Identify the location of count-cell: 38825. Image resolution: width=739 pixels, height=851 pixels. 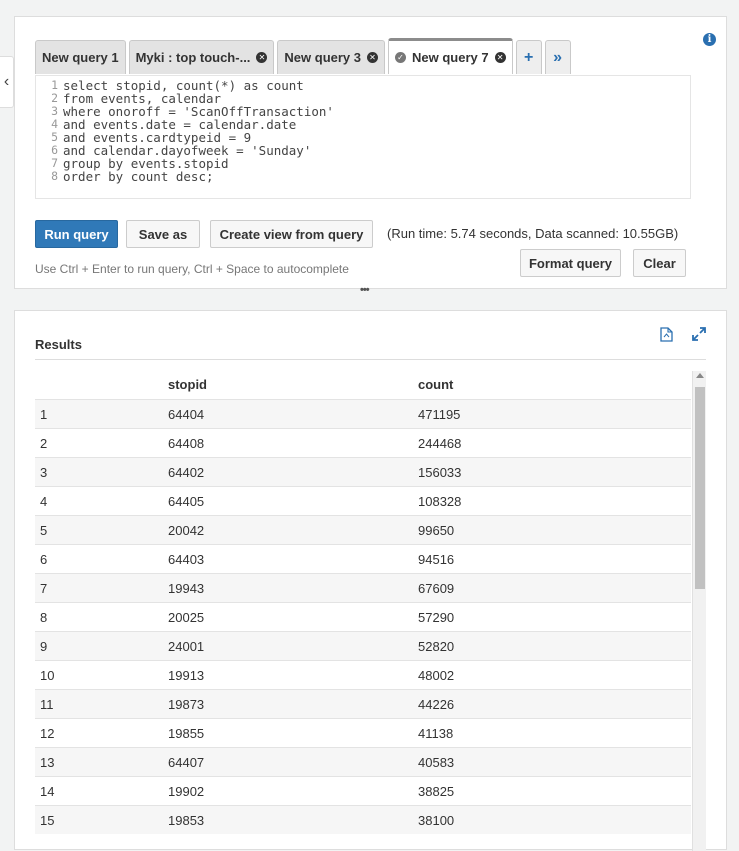
(436, 791).